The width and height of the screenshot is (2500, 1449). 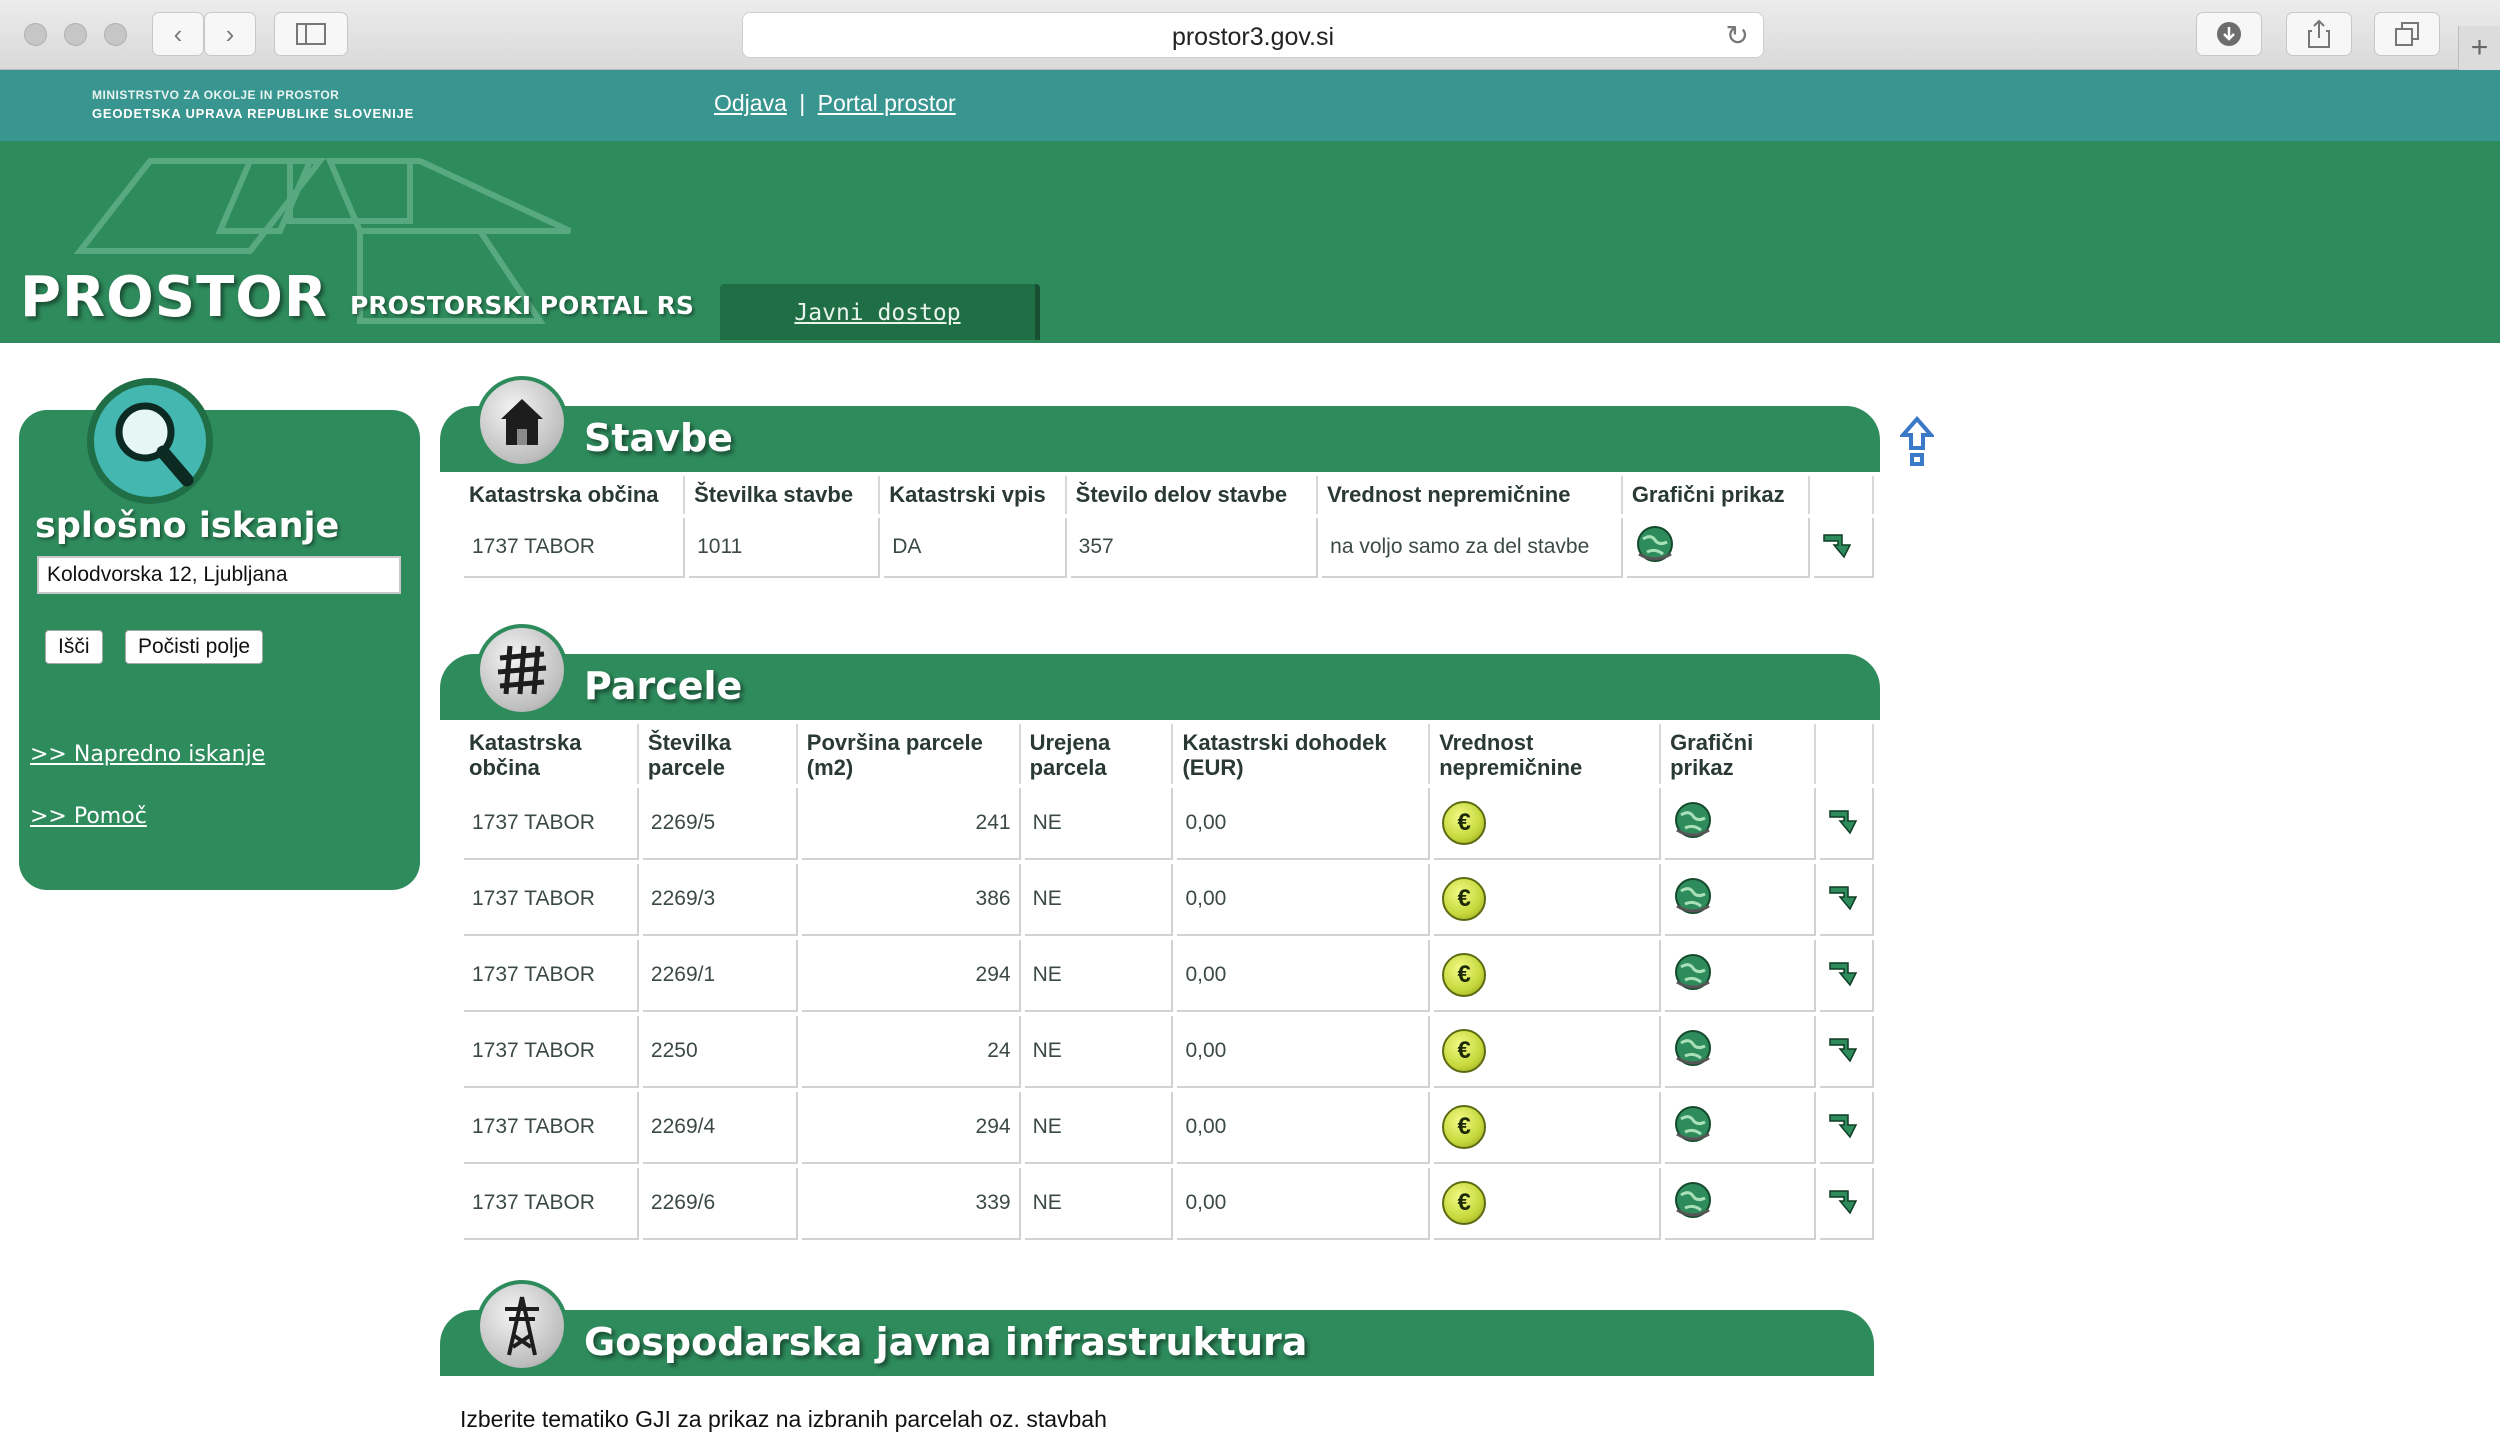 I want to click on tab-javni-dostop: Javni dostop, so click(x=880, y=312).